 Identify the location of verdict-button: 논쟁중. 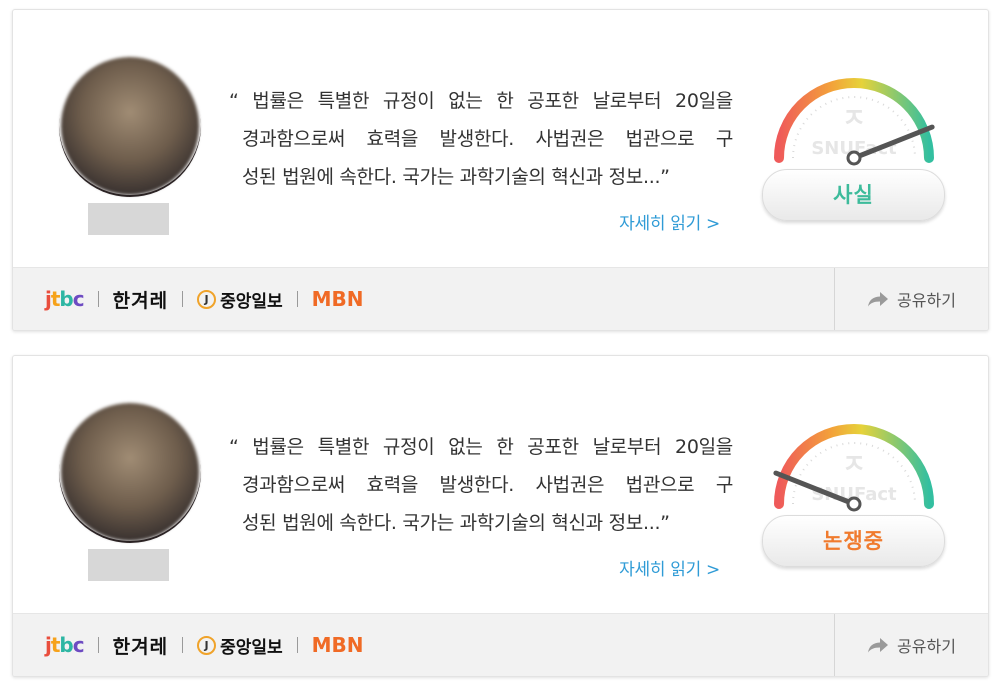
(853, 541).